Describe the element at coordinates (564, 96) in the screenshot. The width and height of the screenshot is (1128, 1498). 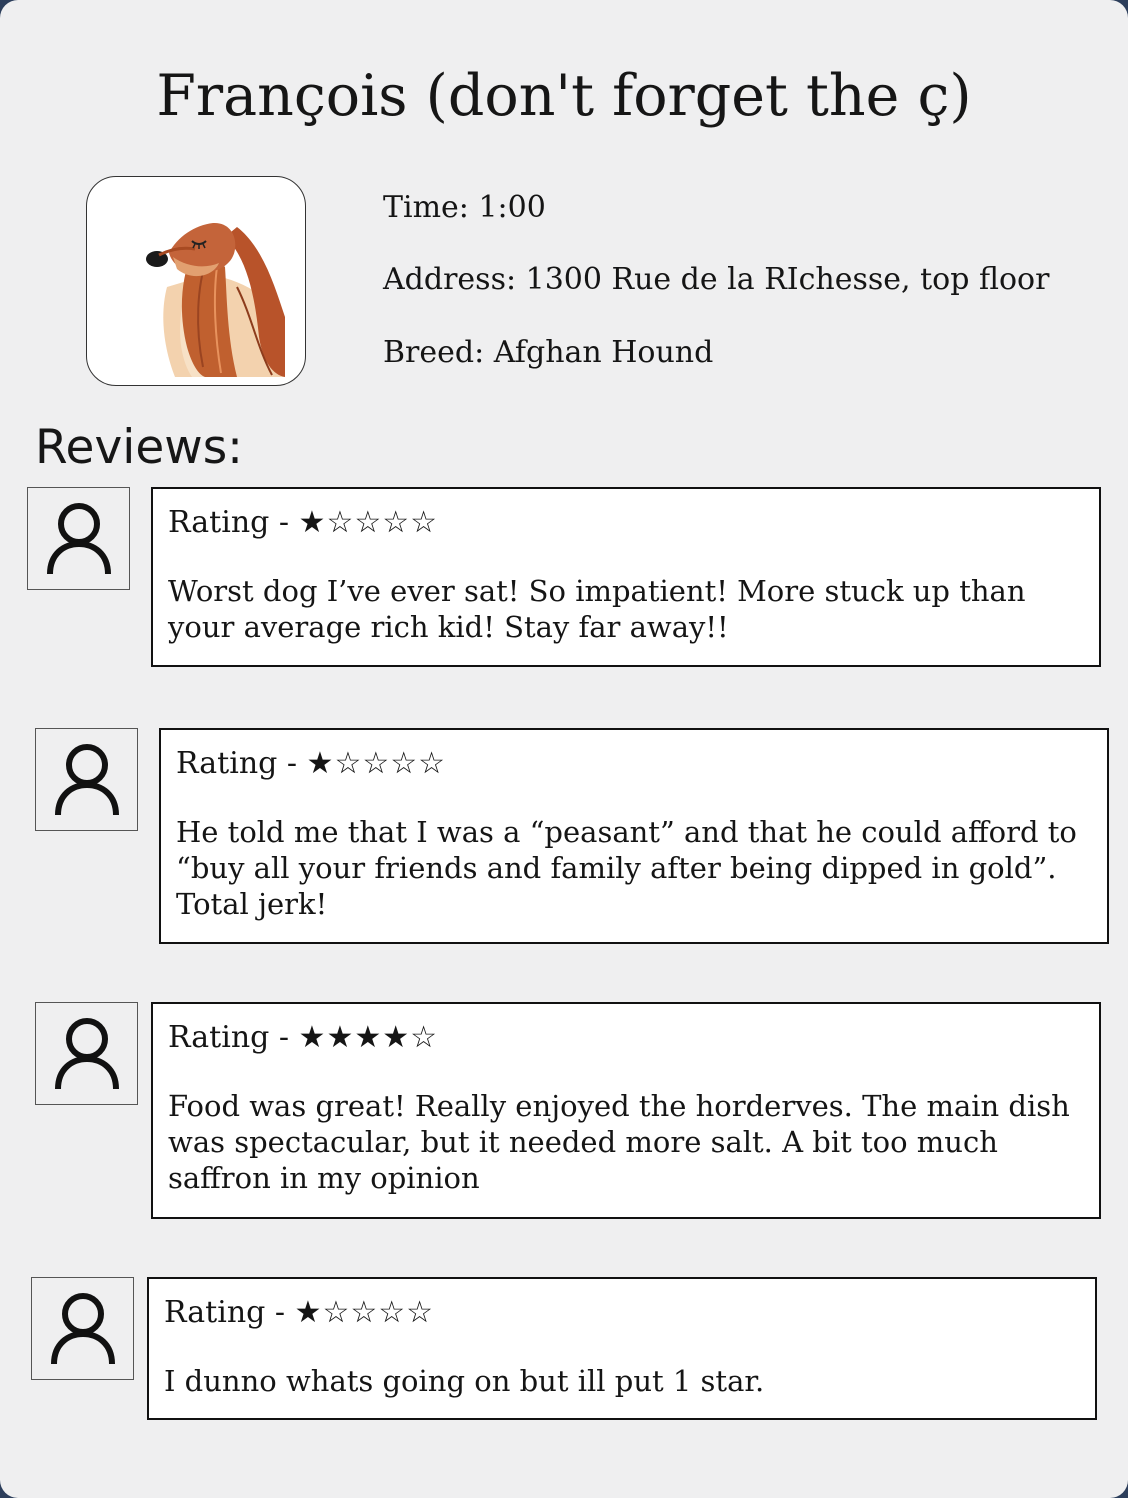
I see `page-title: François (don't forget the ç)` at that location.